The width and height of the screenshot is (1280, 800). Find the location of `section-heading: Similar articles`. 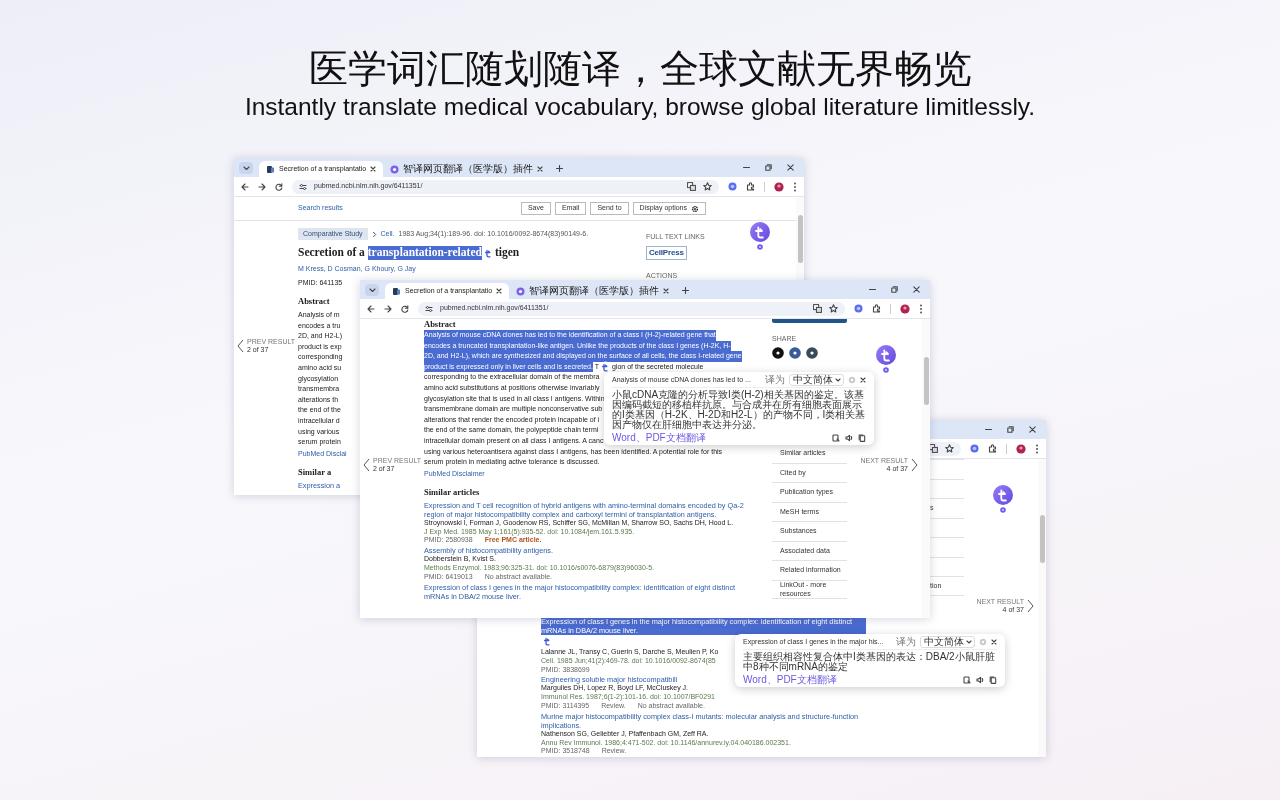

section-heading: Similar articles is located at coordinates (452, 491).